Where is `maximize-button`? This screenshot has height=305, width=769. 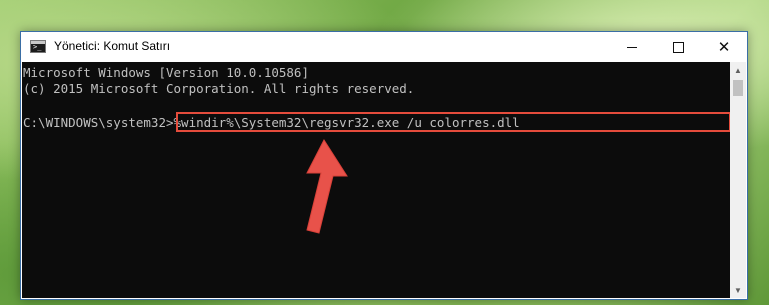
maximize-button is located at coordinates (678, 47).